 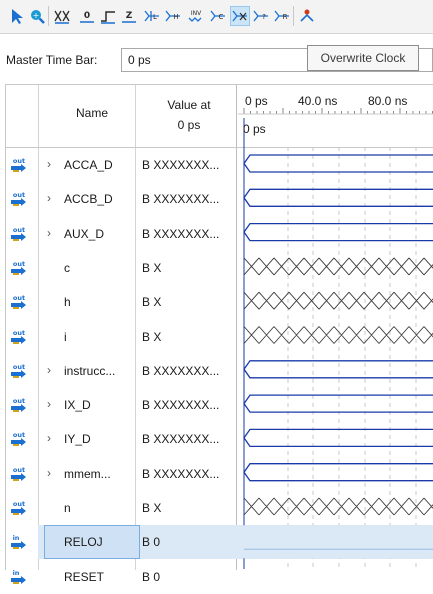 What do you see at coordinates (175, 17) in the screenshot?
I see `svg-text: H` at bounding box center [175, 17].